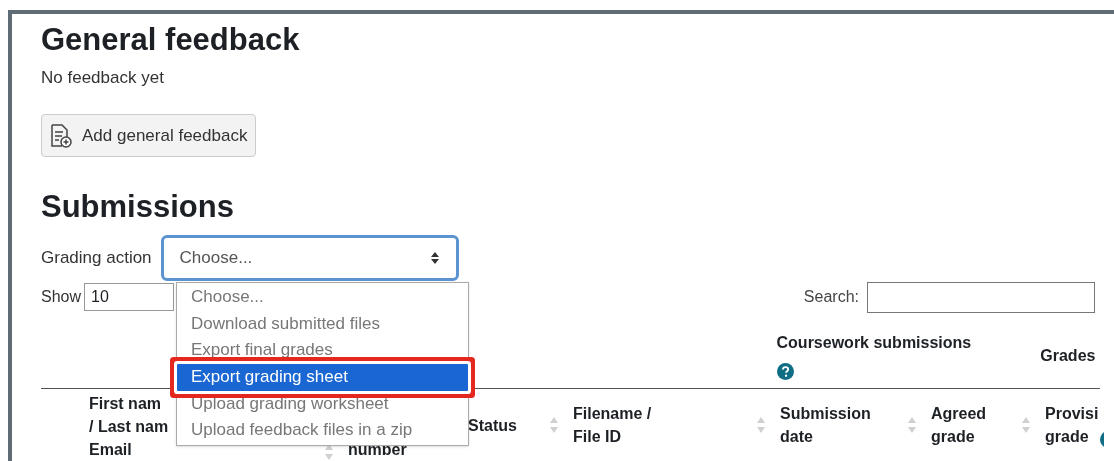 The width and height of the screenshot is (1114, 461). What do you see at coordinates (61, 135) in the screenshot?
I see `document-add-icon` at bounding box center [61, 135].